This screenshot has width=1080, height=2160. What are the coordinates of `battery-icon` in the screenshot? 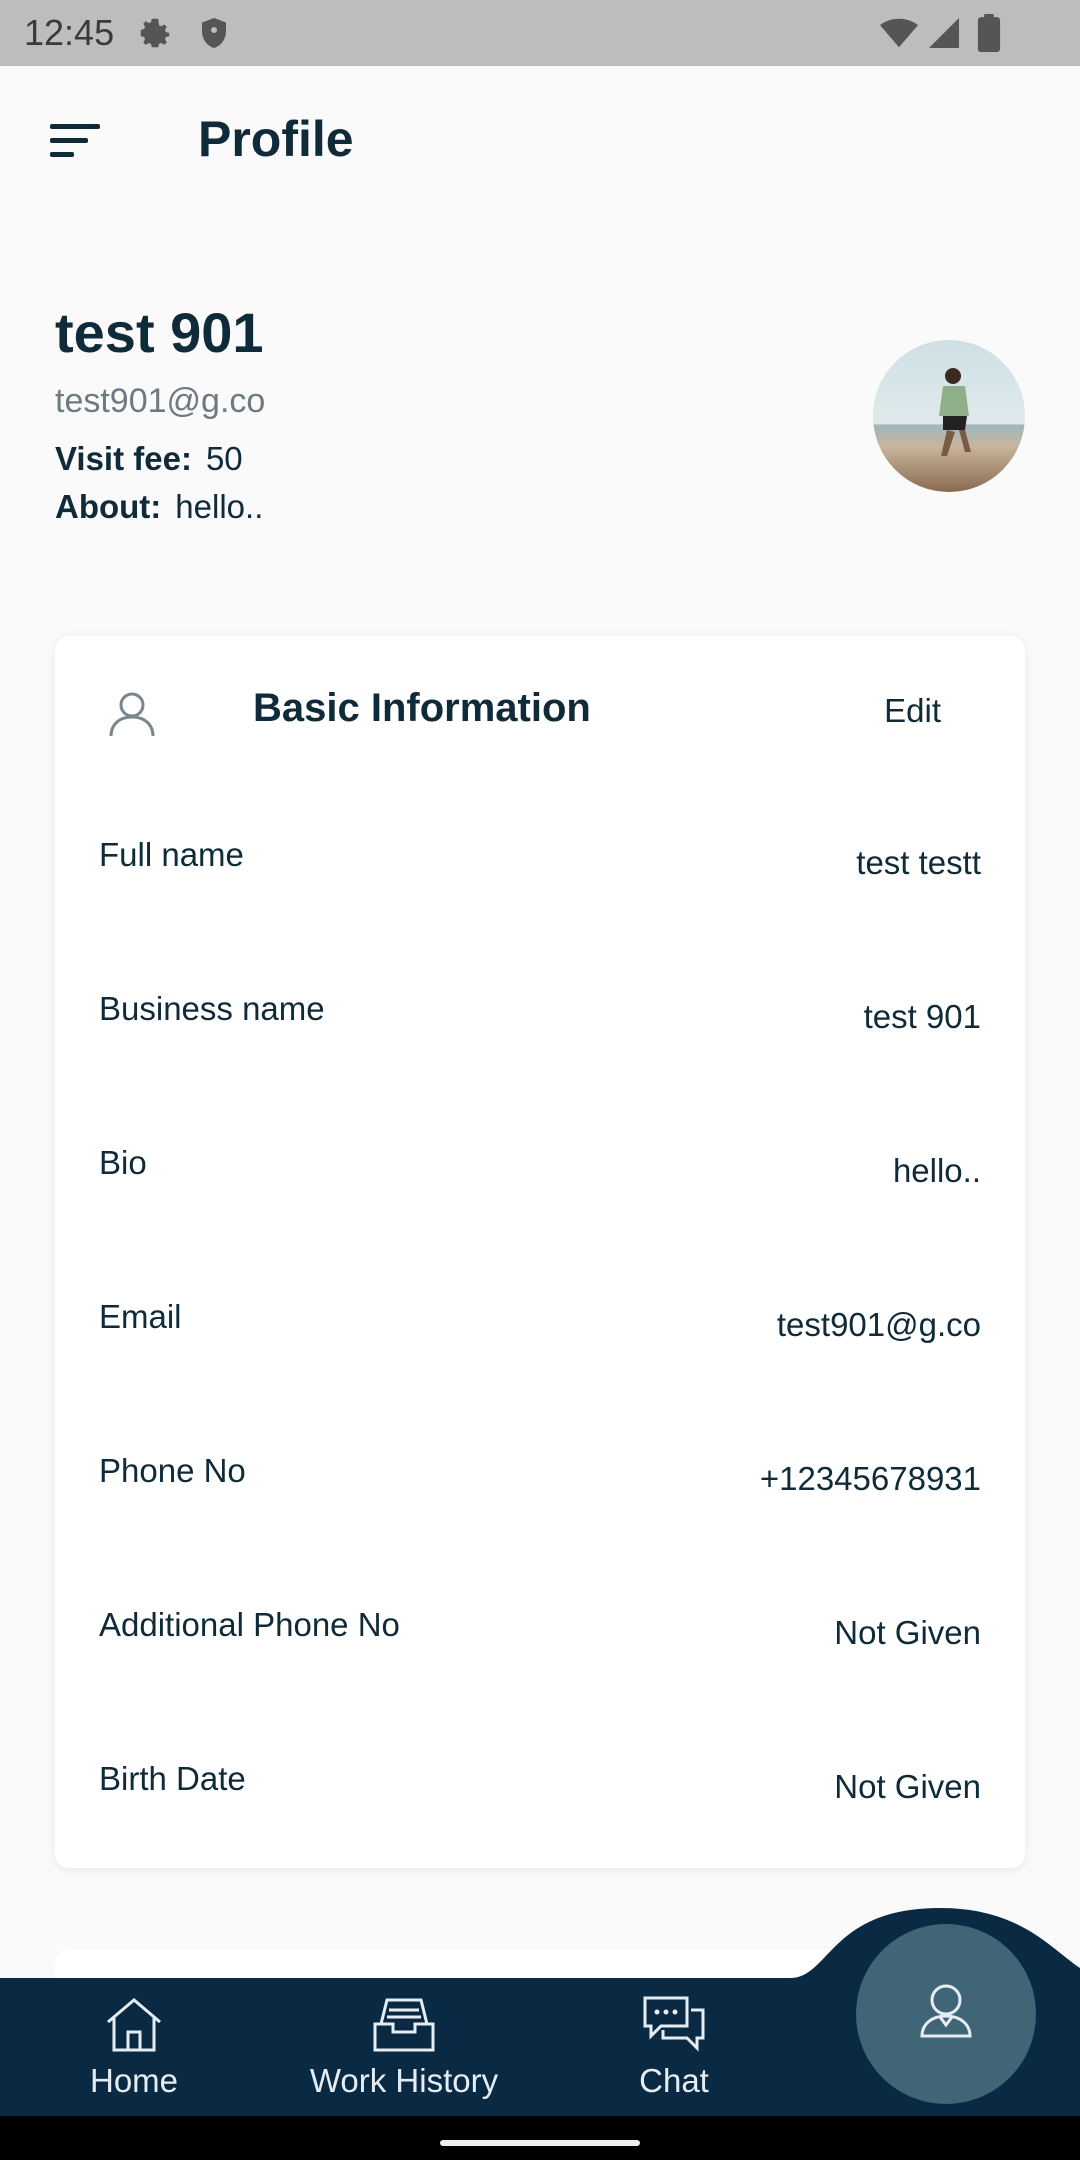 It's located at (989, 35).